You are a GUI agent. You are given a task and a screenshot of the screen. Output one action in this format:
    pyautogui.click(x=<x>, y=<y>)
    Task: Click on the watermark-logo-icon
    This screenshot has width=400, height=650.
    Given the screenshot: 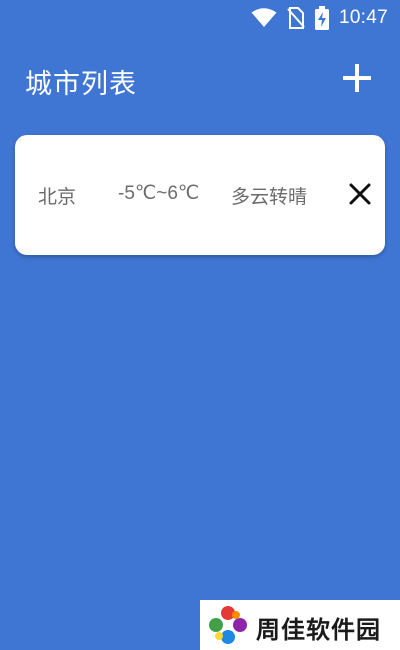 What is the action you would take?
    pyautogui.click(x=228, y=625)
    